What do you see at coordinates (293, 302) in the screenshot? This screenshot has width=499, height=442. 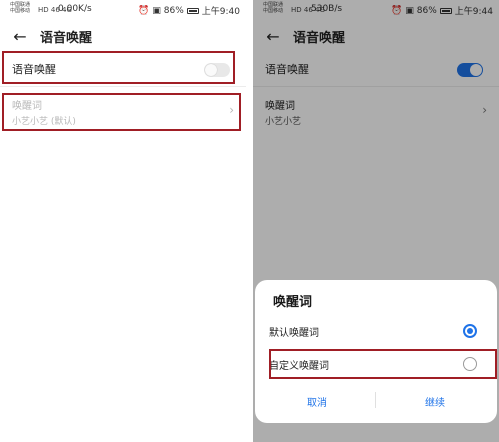 I see `dialog-title: 唤醒词` at bounding box center [293, 302].